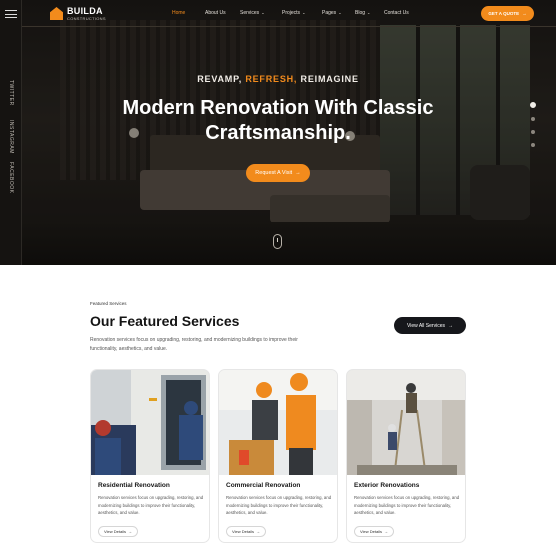 The width and height of the screenshot is (556, 560). I want to click on nav-about-us: About Us, so click(215, 13).